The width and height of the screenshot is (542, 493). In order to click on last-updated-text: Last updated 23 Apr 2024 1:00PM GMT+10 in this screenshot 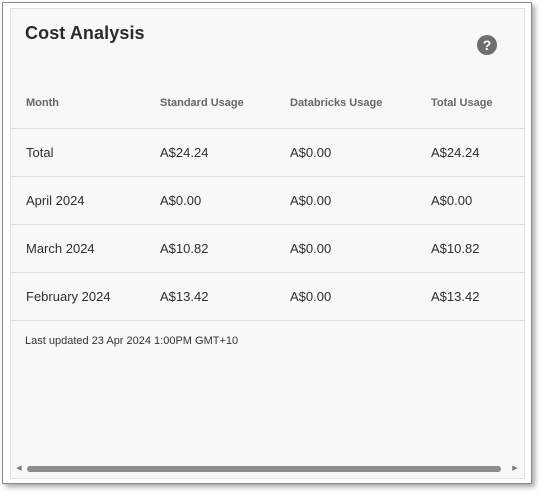, I will do `click(132, 341)`.